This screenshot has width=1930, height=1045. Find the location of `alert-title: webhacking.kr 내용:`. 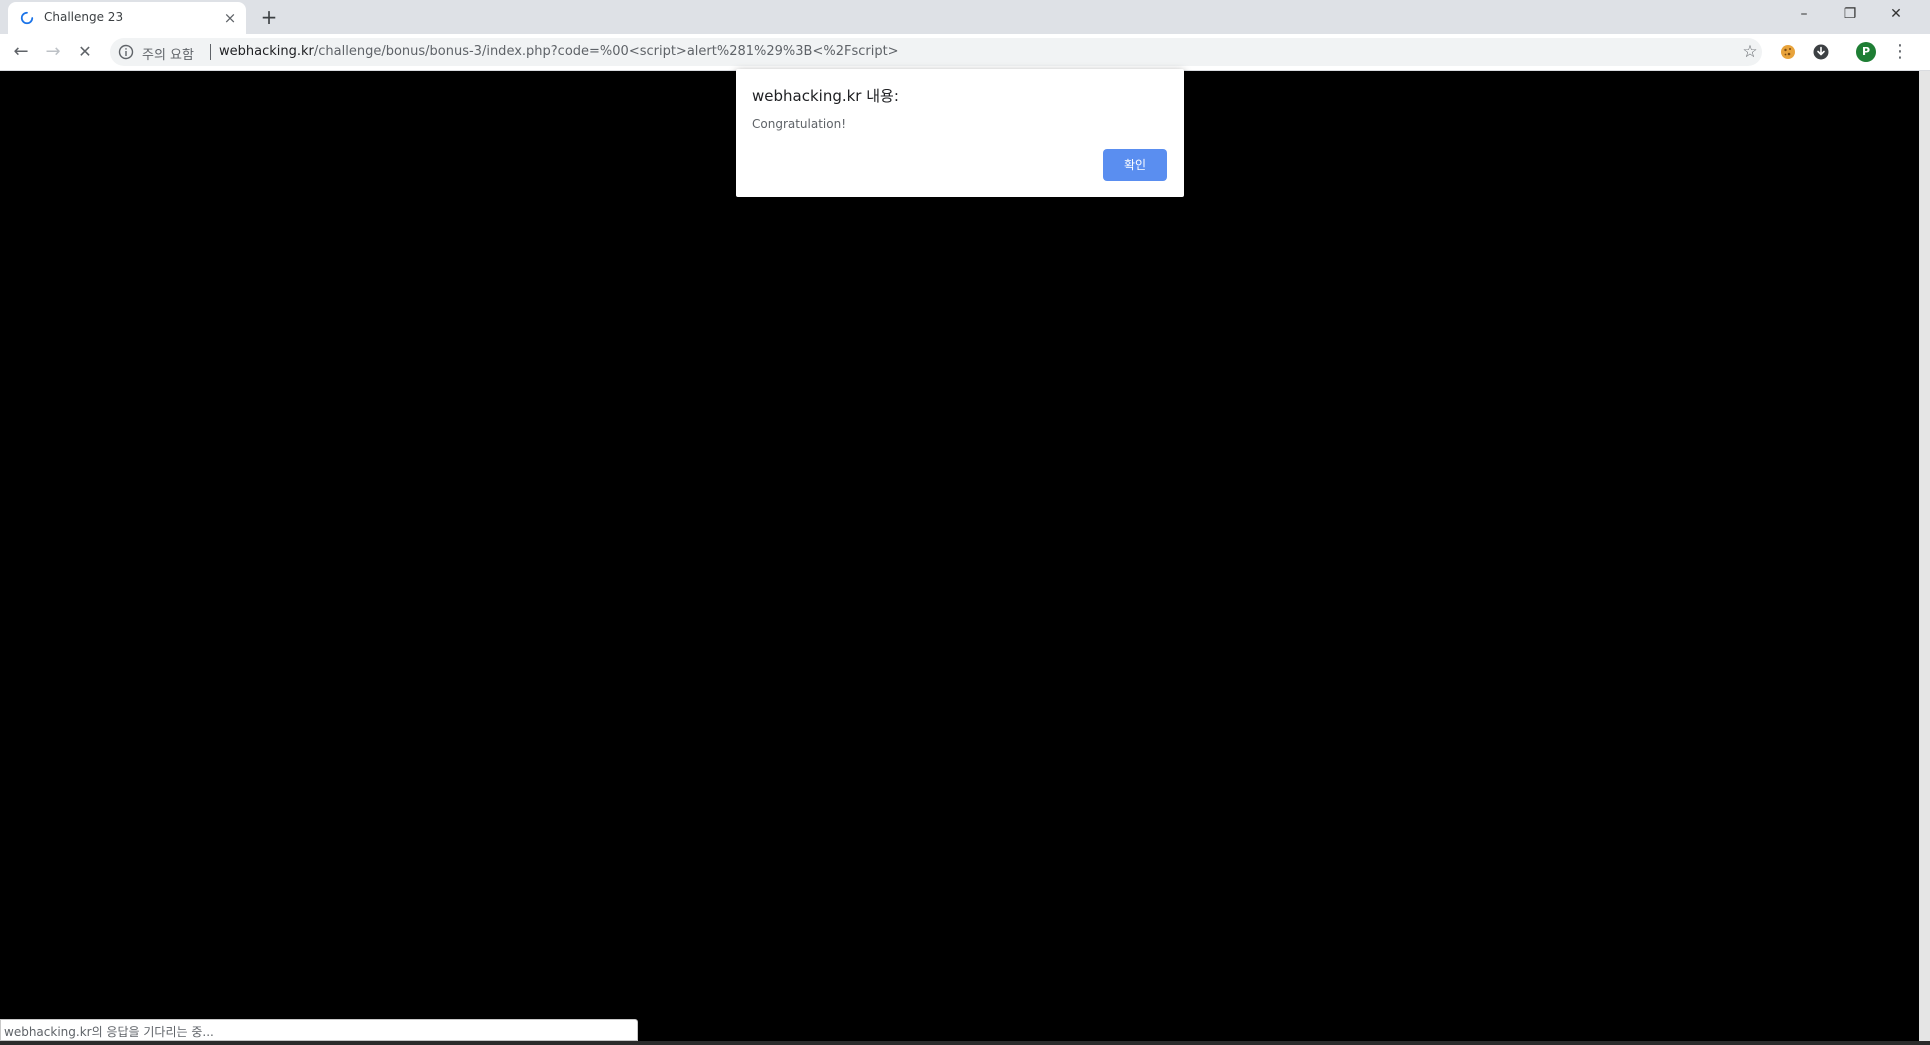

alert-title: webhacking.kr 내용: is located at coordinates (825, 96).